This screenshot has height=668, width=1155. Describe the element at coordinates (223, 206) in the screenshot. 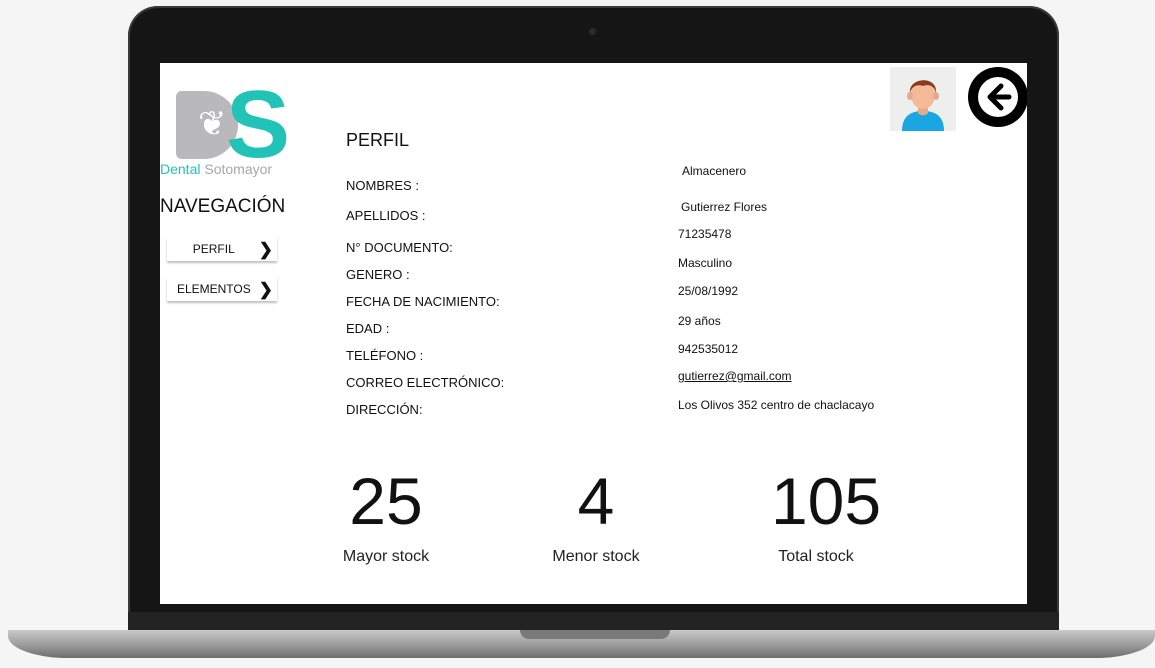

I see `nav-title: NAVEGACIÓN` at that location.